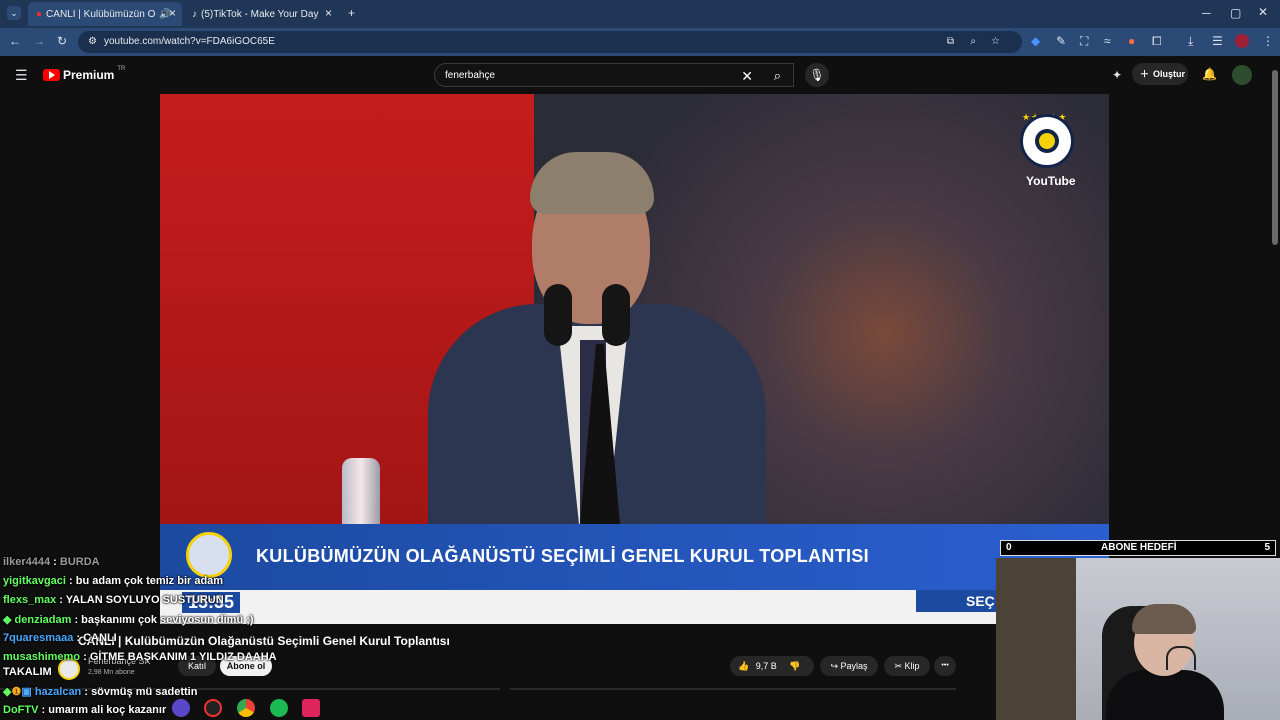 Image resolution: width=1280 pixels, height=720 pixels. What do you see at coordinates (1035, 41) in the screenshot?
I see `extension-shield-icon: ◆` at bounding box center [1035, 41].